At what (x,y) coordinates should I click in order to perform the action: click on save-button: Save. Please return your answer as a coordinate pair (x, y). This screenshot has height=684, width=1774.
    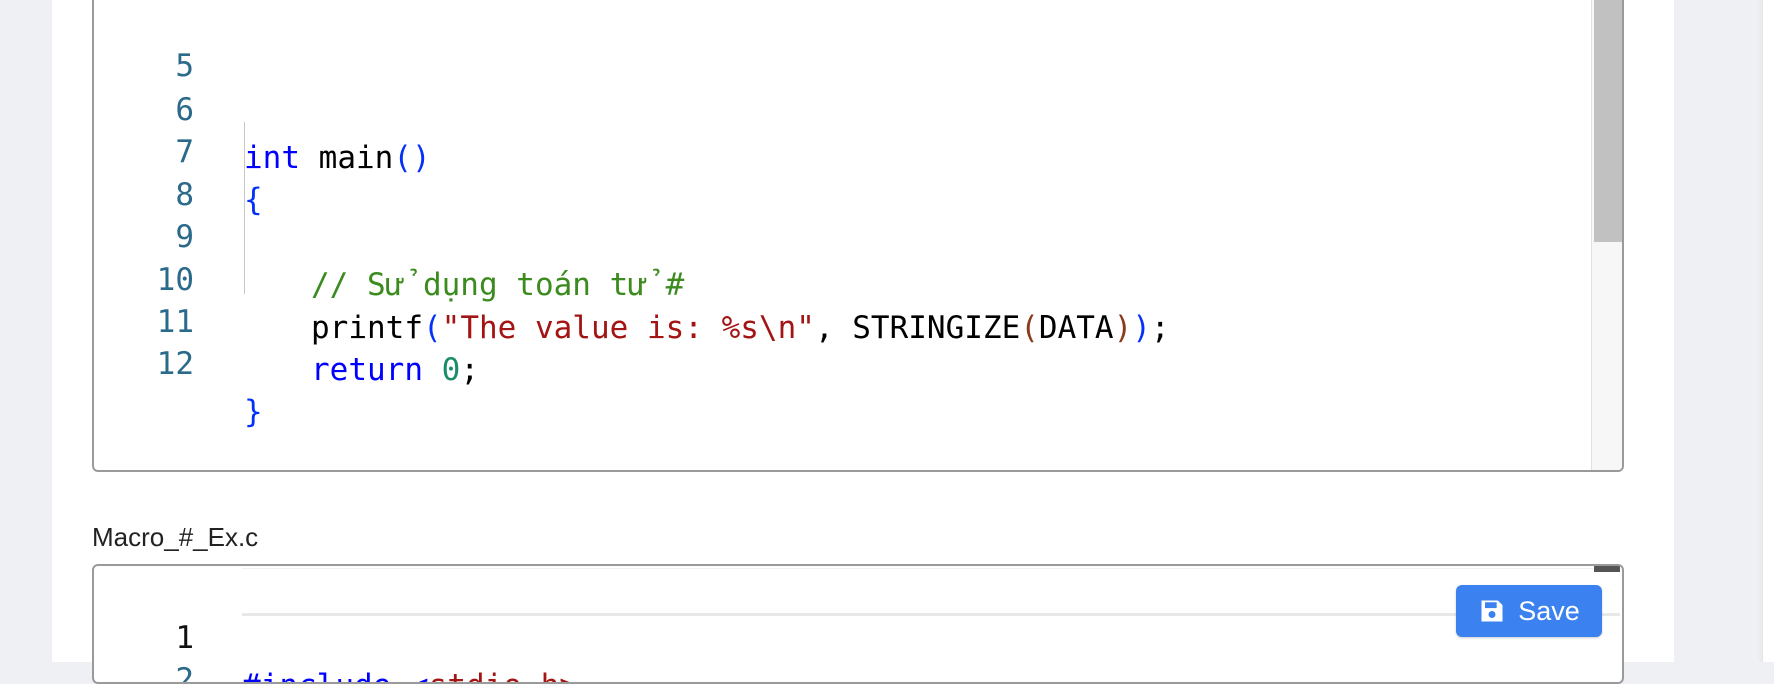
    Looking at the image, I should click on (1529, 611).